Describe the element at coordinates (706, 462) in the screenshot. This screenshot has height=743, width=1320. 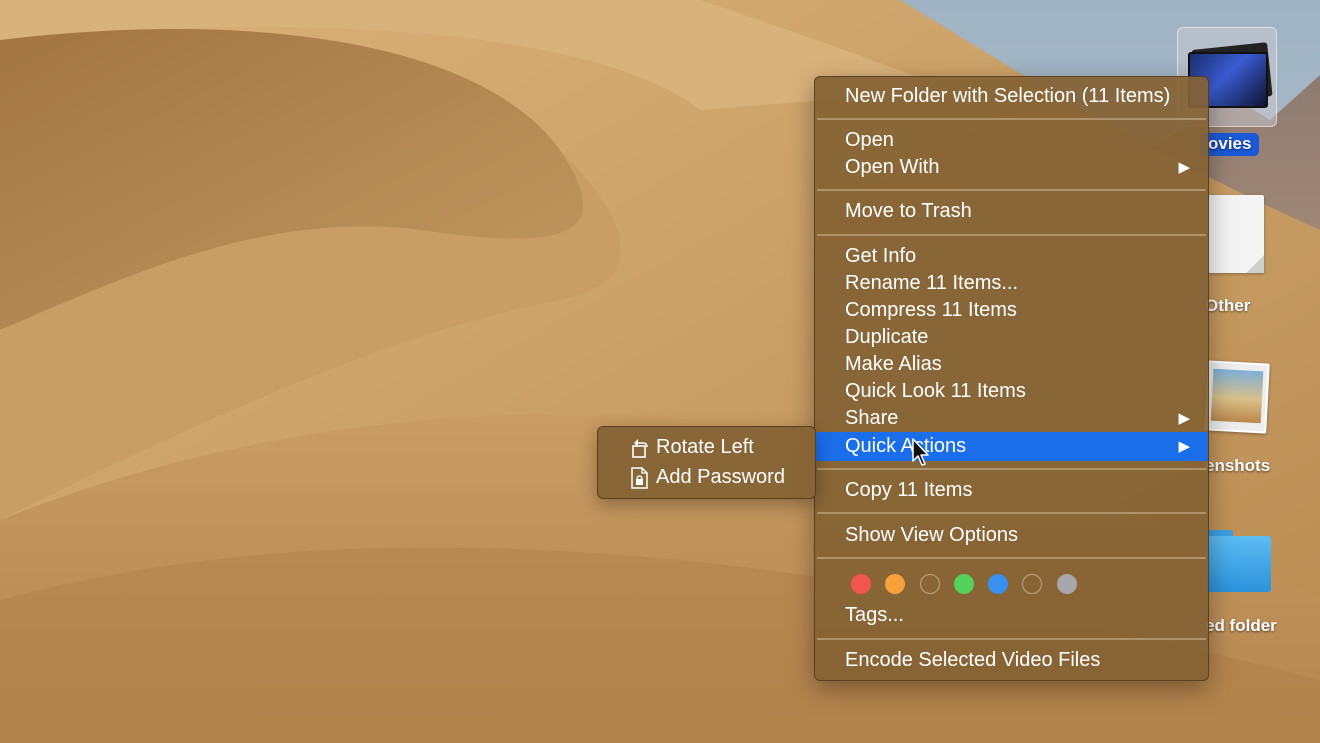
I see `quick-actions-submenu: Rotate Left Add Password` at that location.